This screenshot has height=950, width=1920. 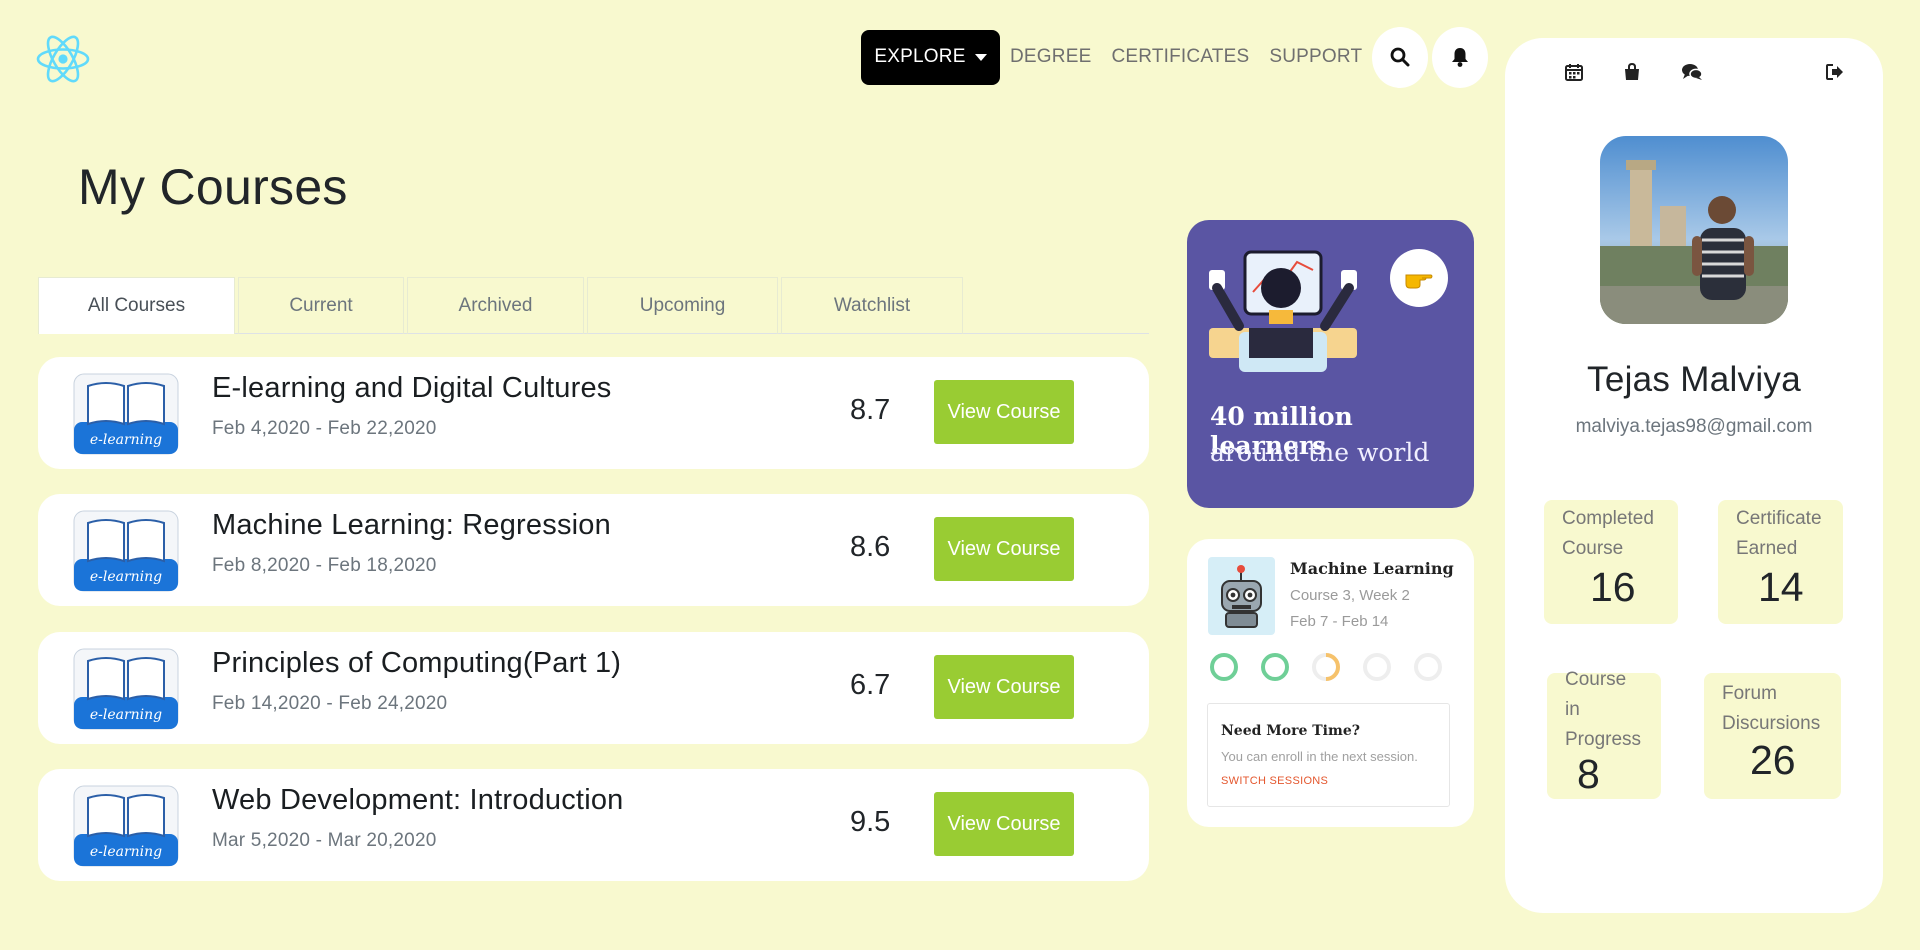 I want to click on session-course-title: Machine Learning, so click(x=1372, y=568).